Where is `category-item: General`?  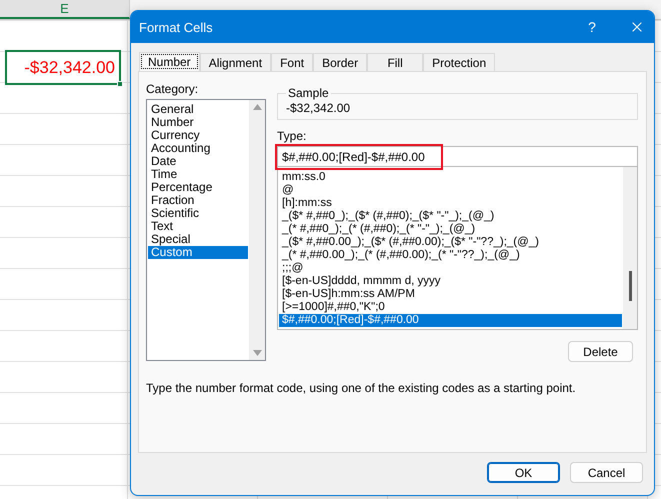 category-item: General is located at coordinates (198, 109).